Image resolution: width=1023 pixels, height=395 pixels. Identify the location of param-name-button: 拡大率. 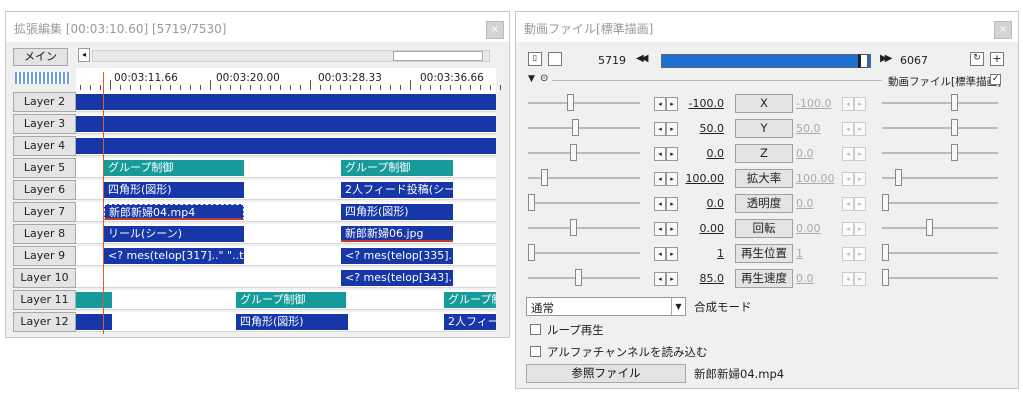
(764, 178).